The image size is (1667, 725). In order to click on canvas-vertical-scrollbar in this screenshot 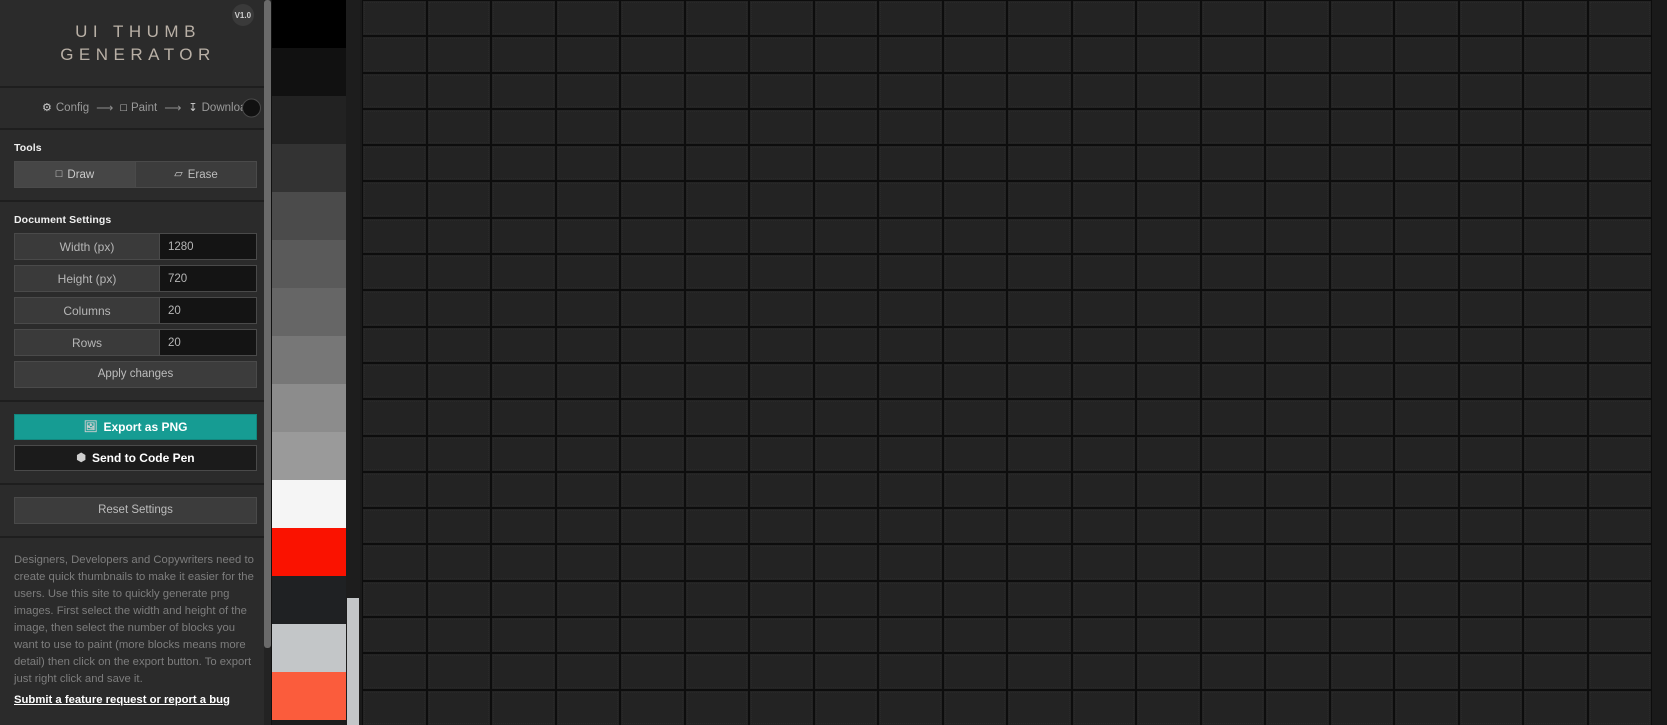, I will do `click(353, 362)`.